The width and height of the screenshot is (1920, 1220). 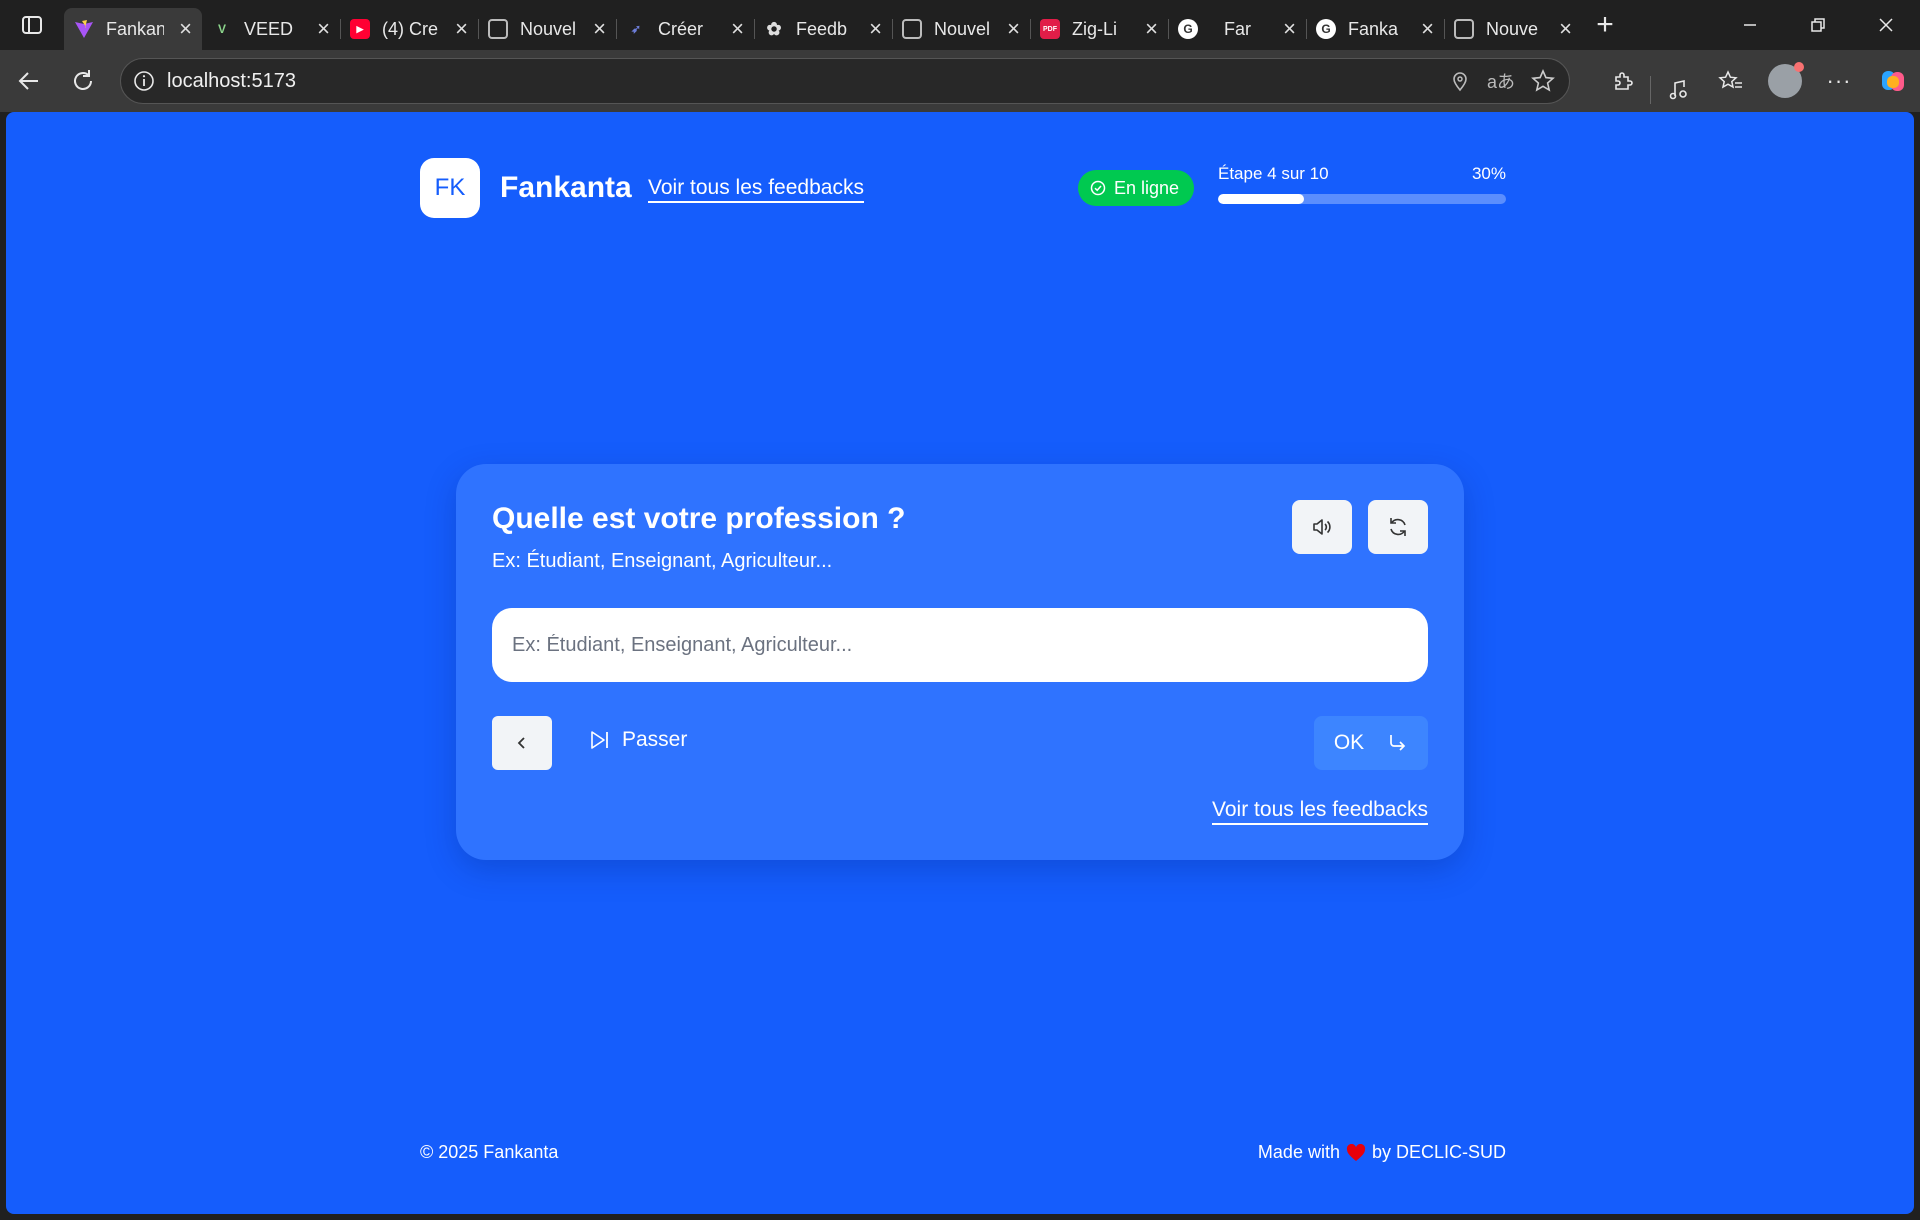 I want to click on tab-fankanta: Fankanta ×, so click(x=133, y=29).